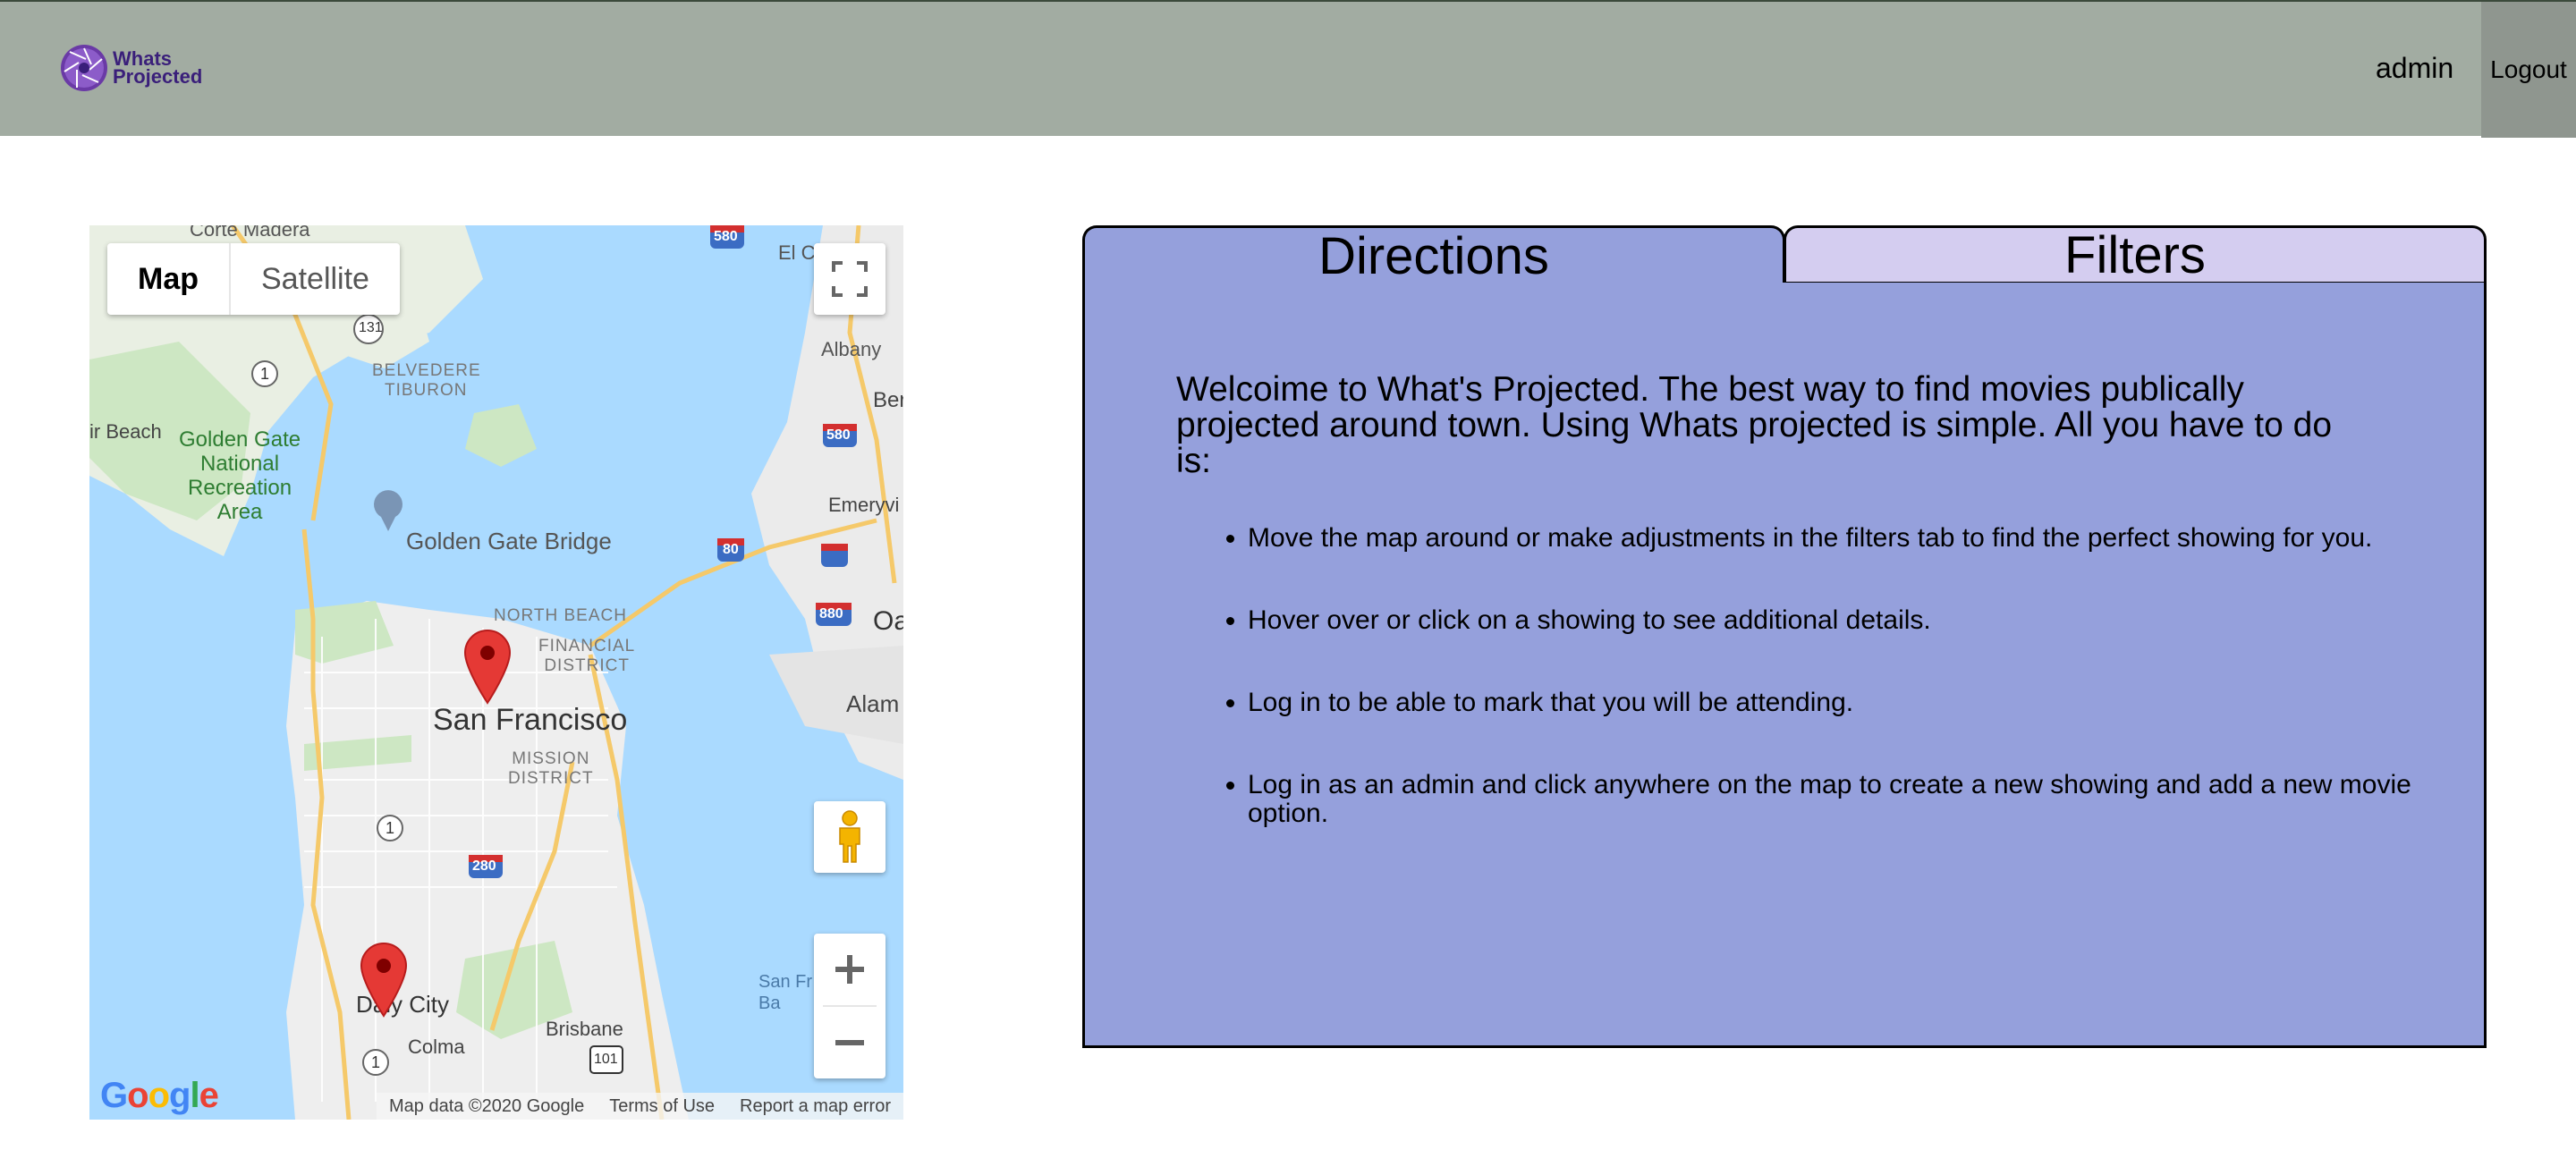  What do you see at coordinates (1288, 69) in the screenshot?
I see `app-header: Whats Projected admin Logout` at bounding box center [1288, 69].